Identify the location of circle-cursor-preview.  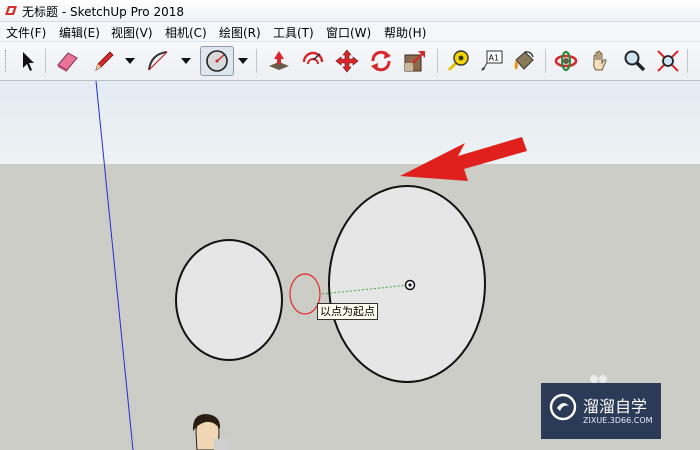
(305, 294).